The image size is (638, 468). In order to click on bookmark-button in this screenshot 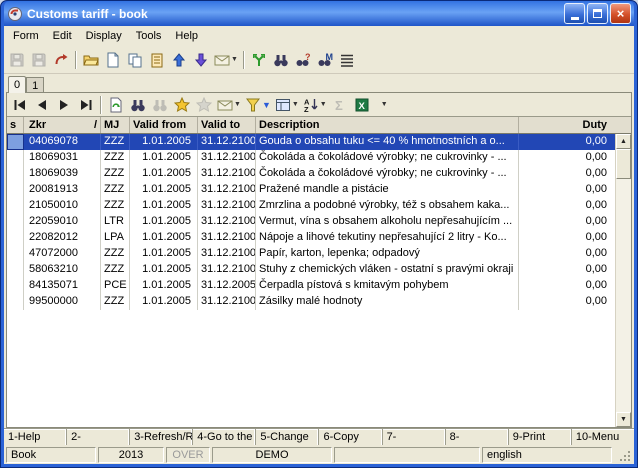, I will do `click(182, 105)`.